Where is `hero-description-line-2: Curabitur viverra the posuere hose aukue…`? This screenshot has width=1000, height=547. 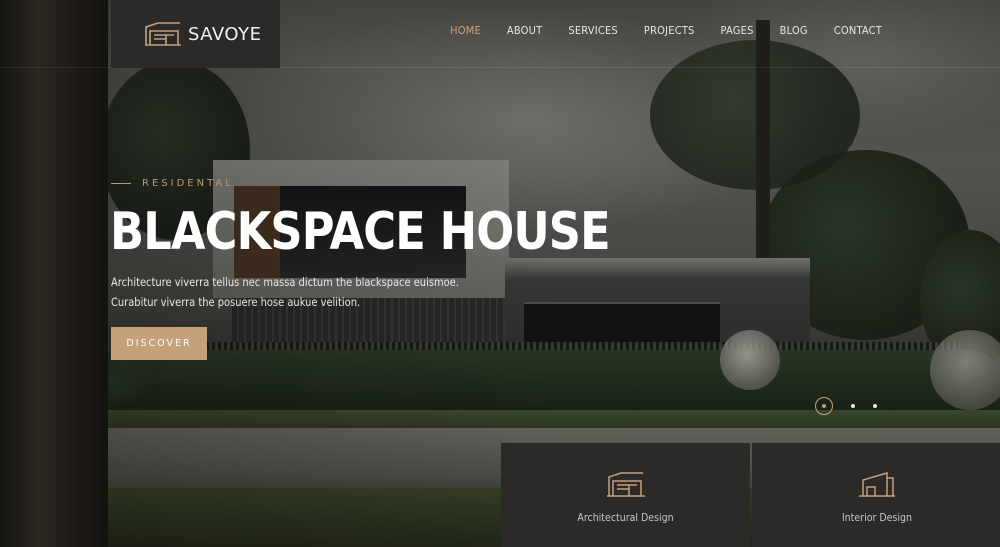 hero-description-line-2: Curabitur viverra the posuere hose aukue… is located at coordinates (236, 302).